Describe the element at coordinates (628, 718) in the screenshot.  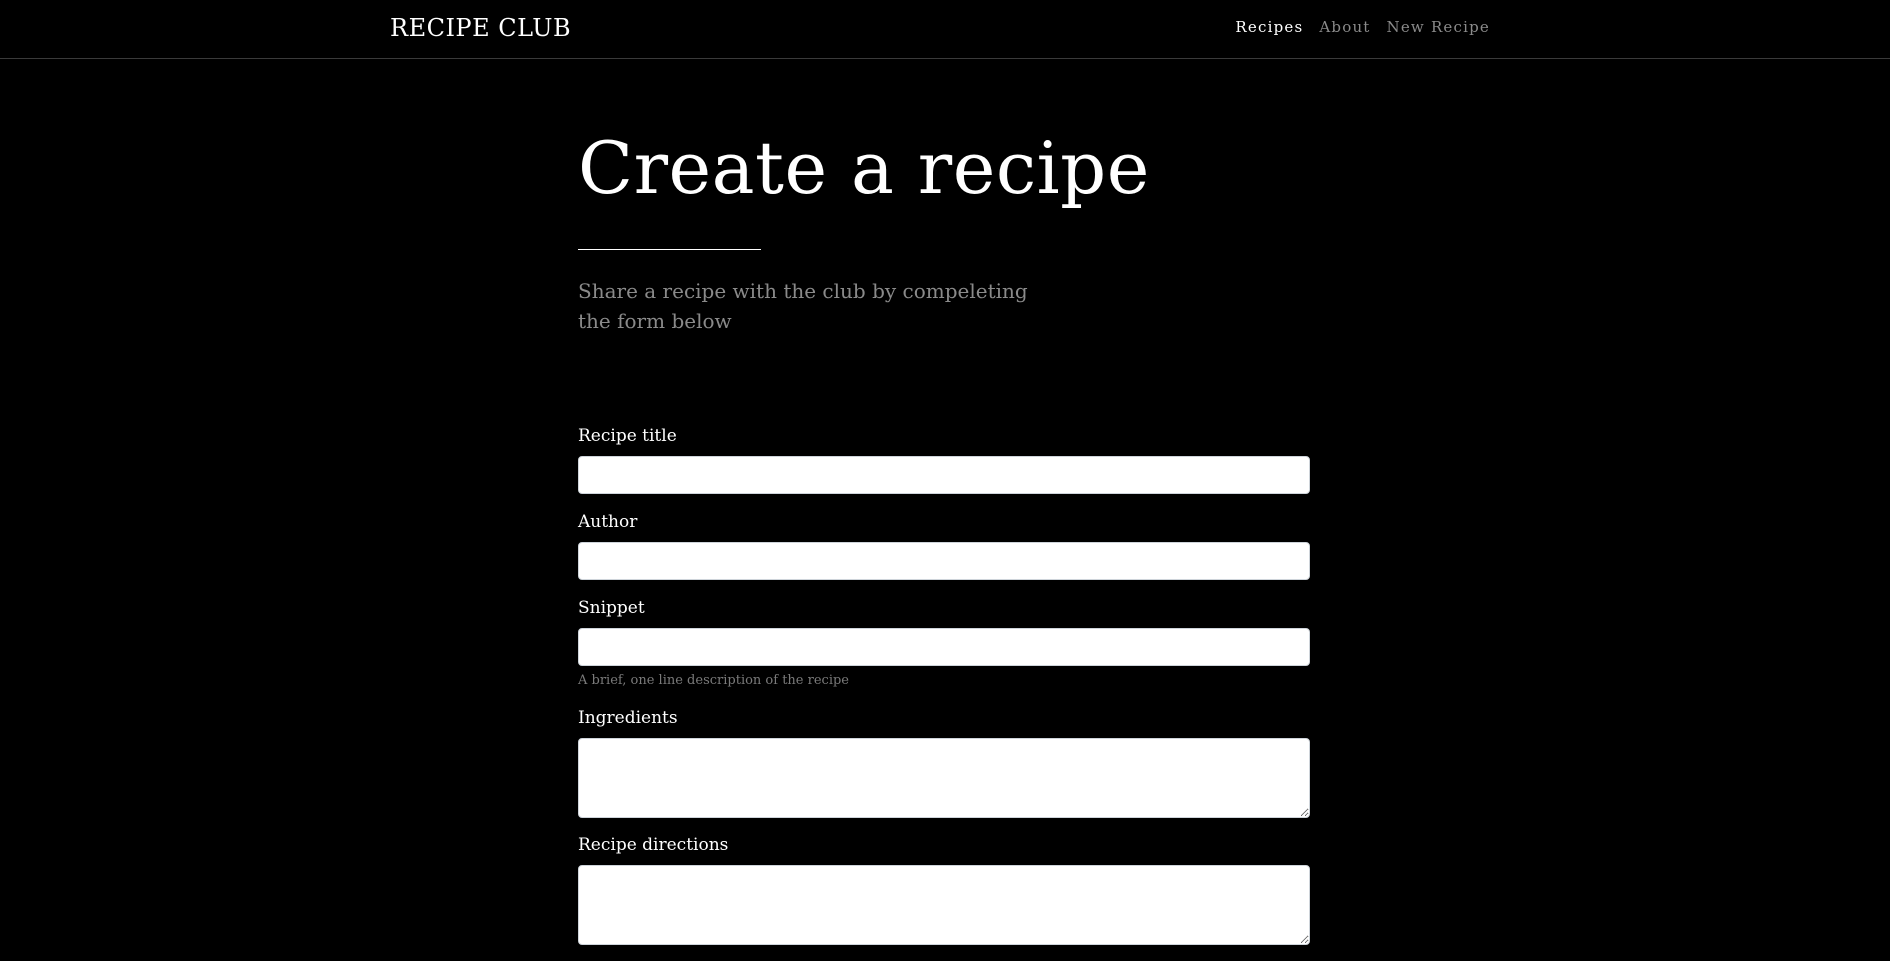
I see `ingredients-label: Ingredients` at that location.